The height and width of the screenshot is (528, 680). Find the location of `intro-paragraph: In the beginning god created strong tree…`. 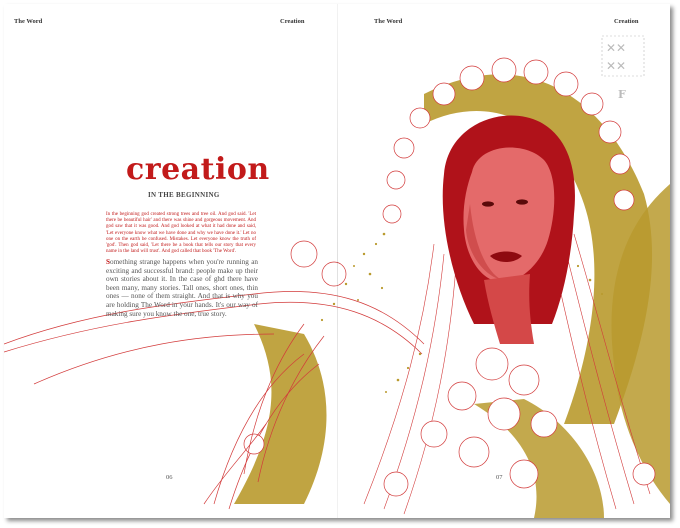

intro-paragraph: In the beginning god created strong tree… is located at coordinates (181, 233).